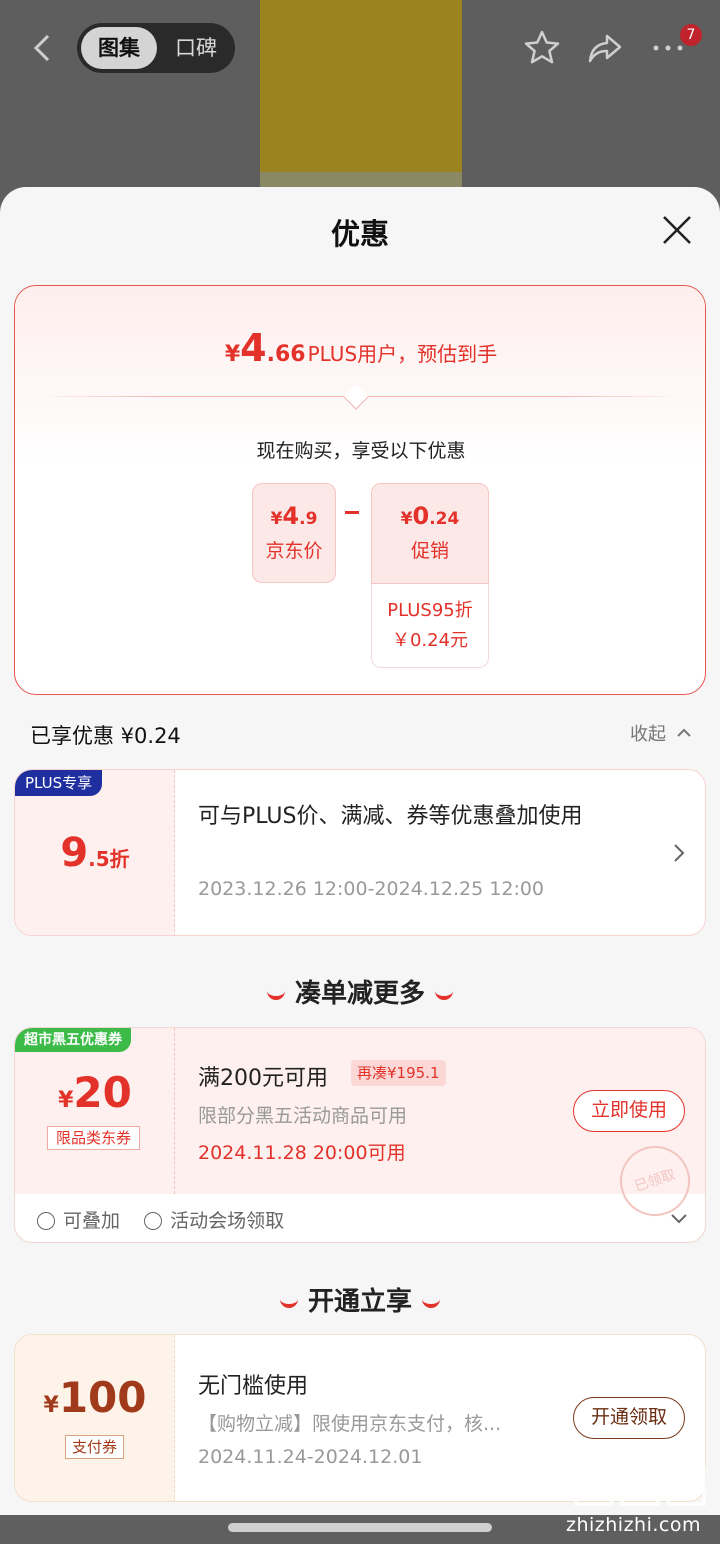 The image size is (720, 1544). Describe the element at coordinates (406, 519) in the screenshot. I see `promo-currency: ¥` at that location.